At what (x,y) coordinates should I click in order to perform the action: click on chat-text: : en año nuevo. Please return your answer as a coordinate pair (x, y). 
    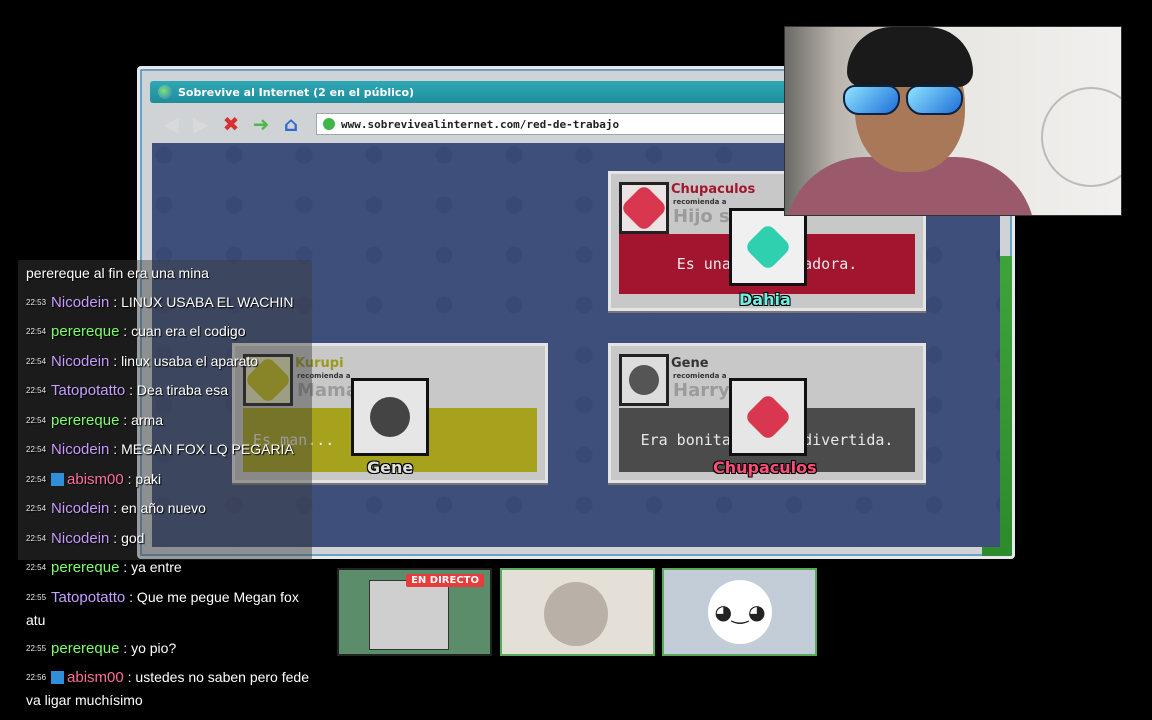
    Looking at the image, I should click on (157, 508).